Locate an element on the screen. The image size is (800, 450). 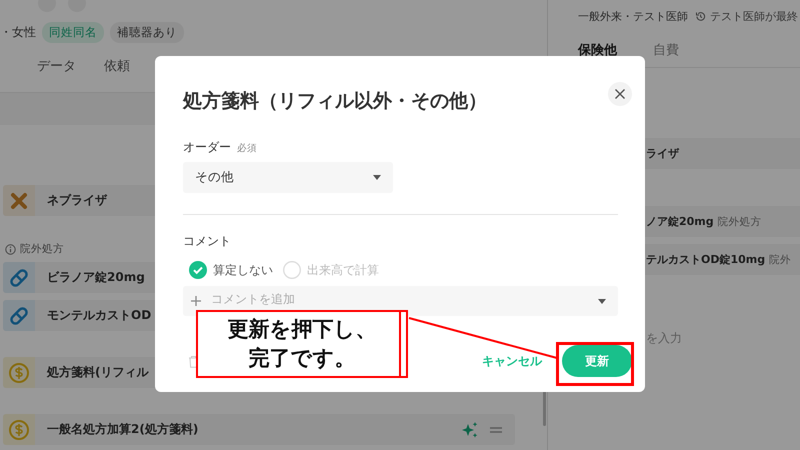
group-label: 院外処方 is located at coordinates (42, 249).